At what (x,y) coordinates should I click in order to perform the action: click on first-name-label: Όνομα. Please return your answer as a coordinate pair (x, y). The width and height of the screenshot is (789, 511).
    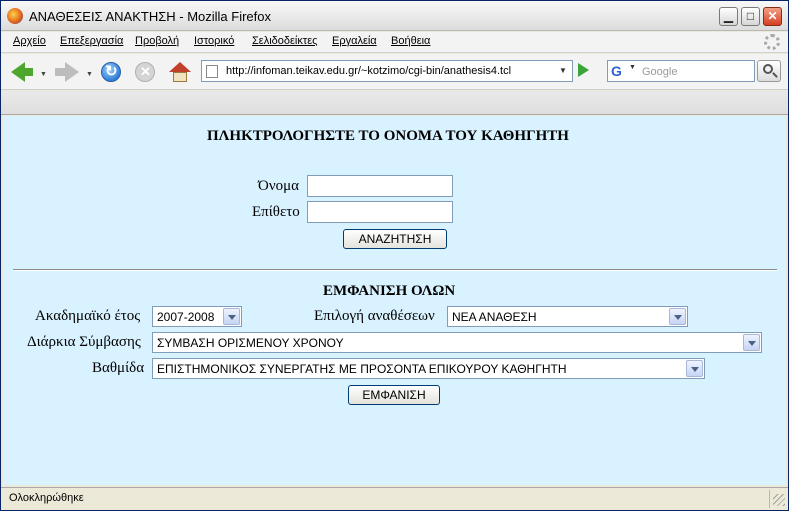
    Looking at the image, I should click on (279, 186).